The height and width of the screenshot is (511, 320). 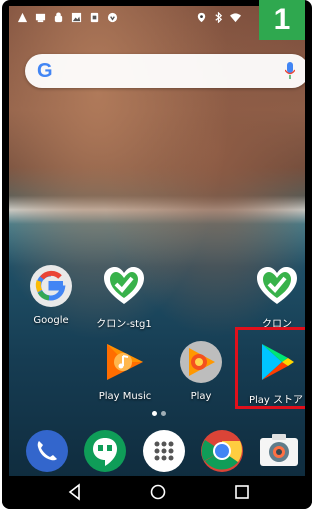 What do you see at coordinates (235, 17) in the screenshot?
I see `wifi-icon` at bounding box center [235, 17].